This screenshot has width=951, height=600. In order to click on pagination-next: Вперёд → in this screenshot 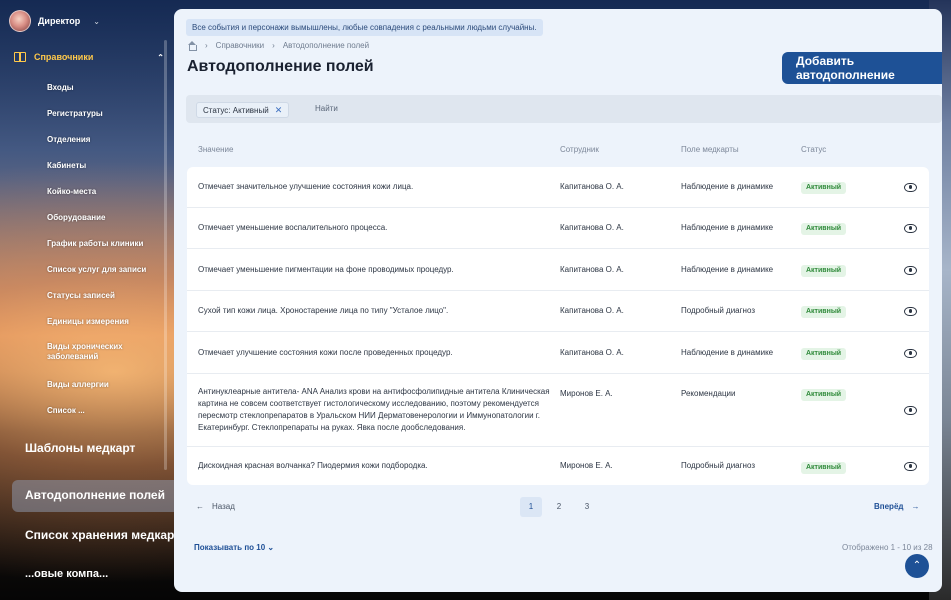, I will do `click(896, 506)`.